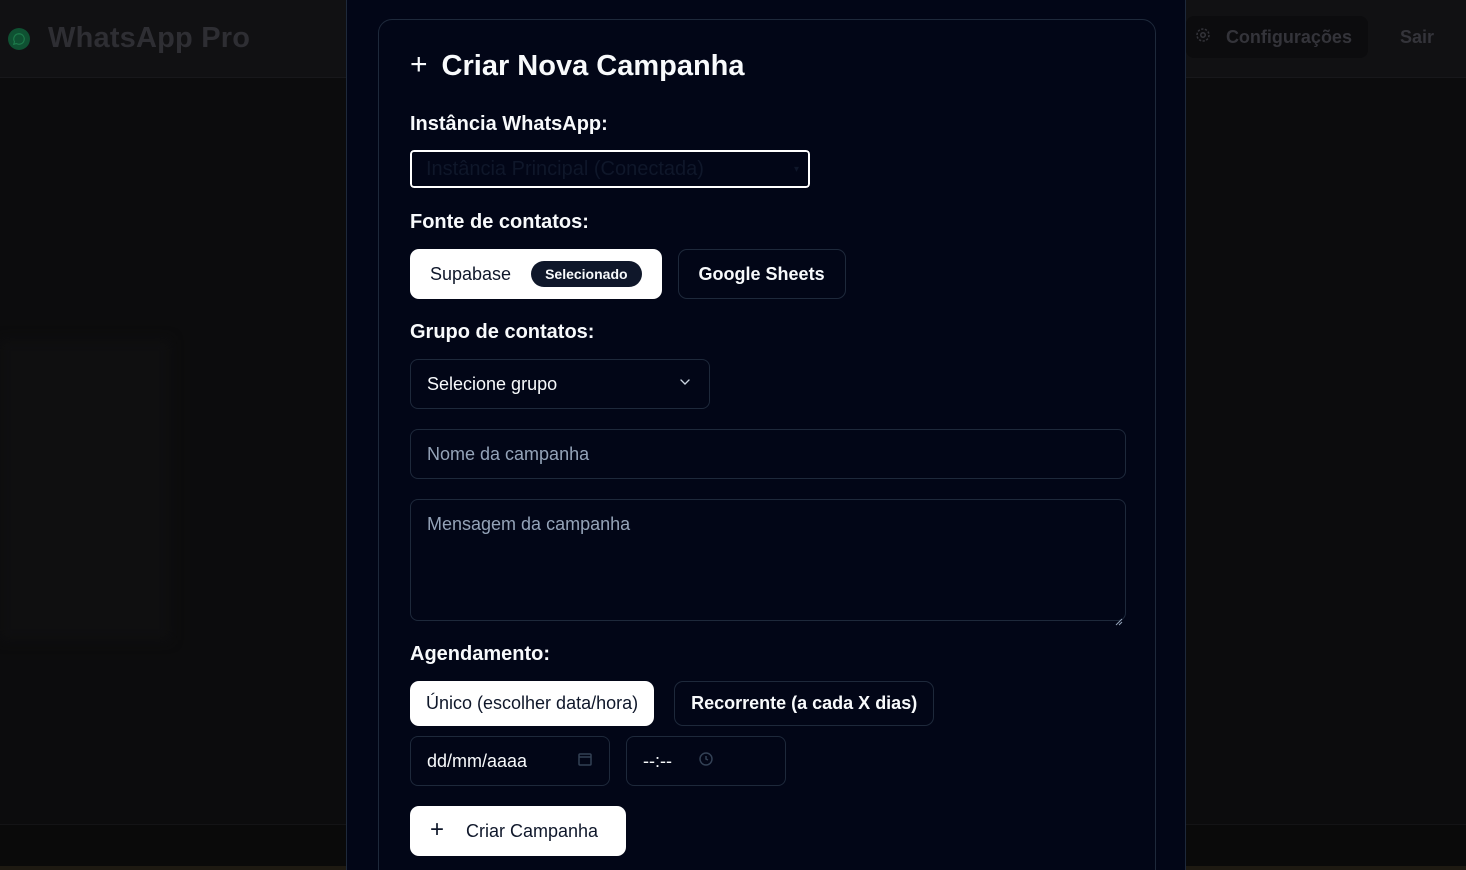 Image resolution: width=1466 pixels, height=870 pixels. I want to click on app-title: WhatsApp Pro, so click(149, 38).